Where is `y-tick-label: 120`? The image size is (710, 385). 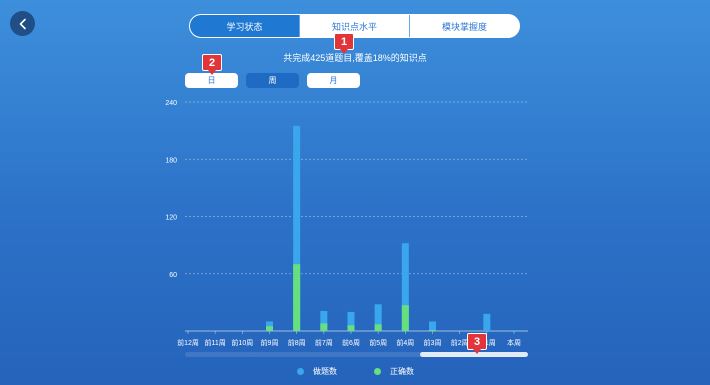
y-tick-label: 120 is located at coordinates (171, 218).